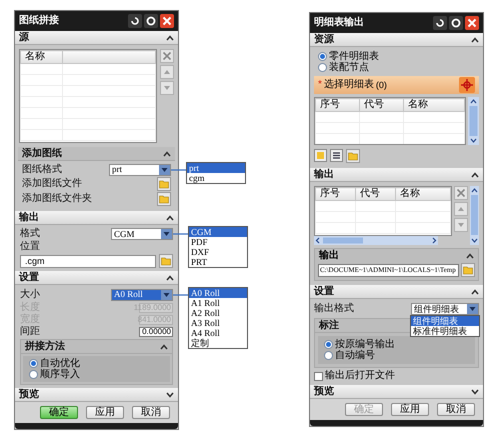  What do you see at coordinates (218, 242) in the screenshot?
I see `dropdown-option: PDF` at bounding box center [218, 242].